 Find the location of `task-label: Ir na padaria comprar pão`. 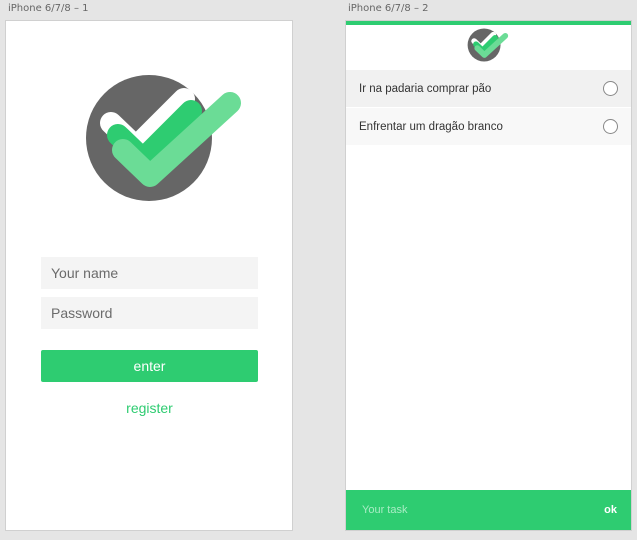

task-label: Ir na padaria comprar pão is located at coordinates (425, 88).